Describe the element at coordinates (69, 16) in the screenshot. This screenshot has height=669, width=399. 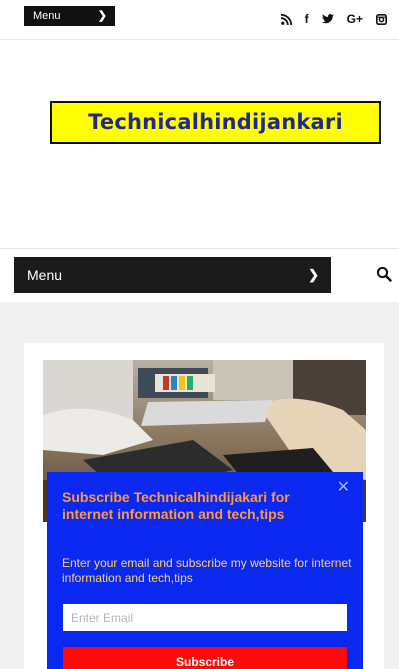
I see `top-menu-dropdown: Menu ❯` at that location.